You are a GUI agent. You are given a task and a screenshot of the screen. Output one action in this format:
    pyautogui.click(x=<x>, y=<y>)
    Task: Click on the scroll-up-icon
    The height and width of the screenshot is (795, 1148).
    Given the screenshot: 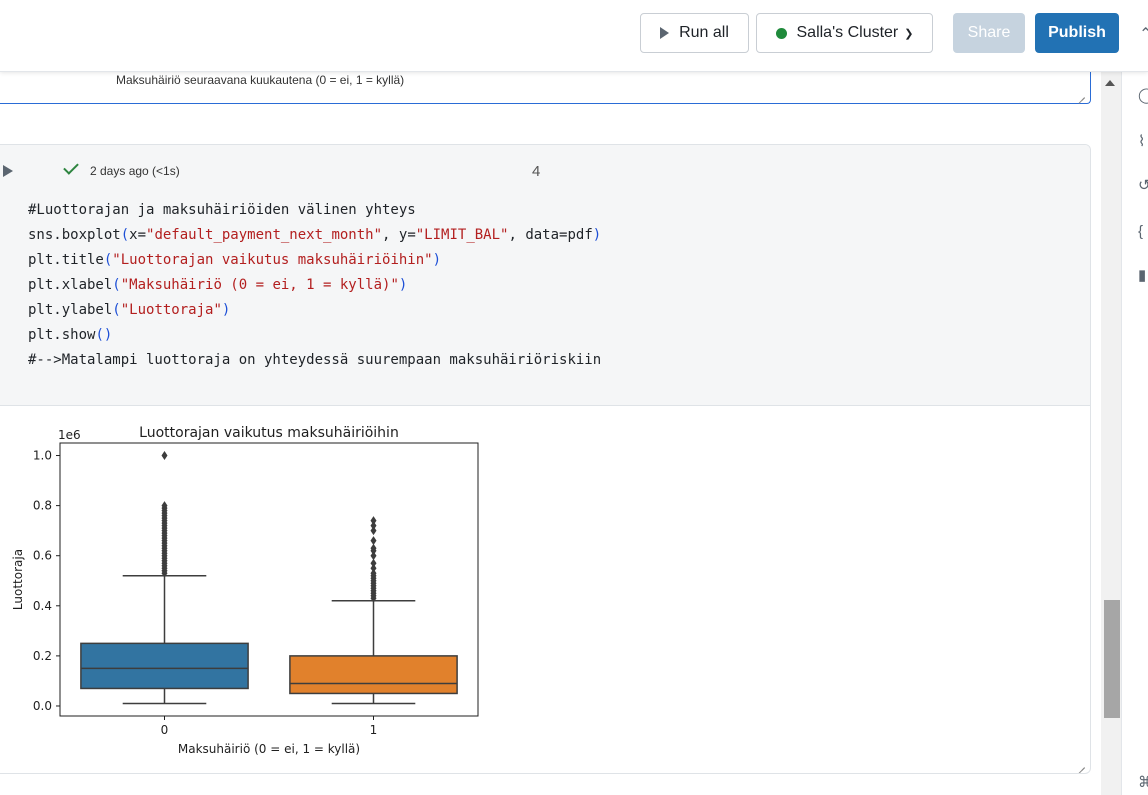 What is the action you would take?
    pyautogui.click(x=1110, y=83)
    